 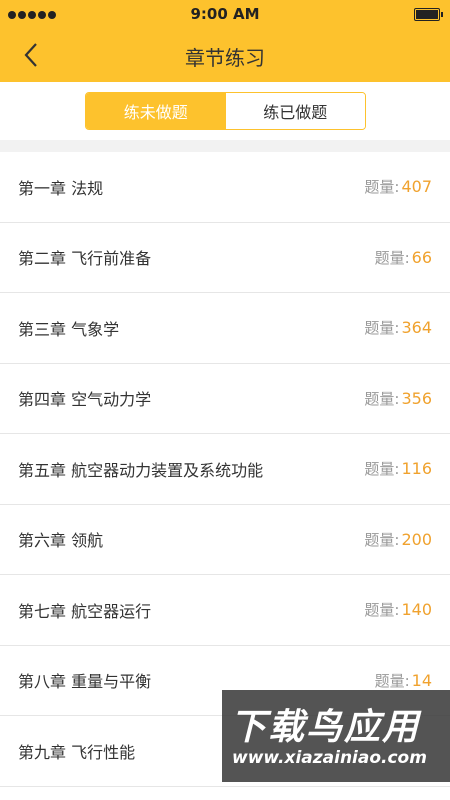 What do you see at coordinates (398, 398) in the screenshot?
I see `question-count: 题量: 356` at bounding box center [398, 398].